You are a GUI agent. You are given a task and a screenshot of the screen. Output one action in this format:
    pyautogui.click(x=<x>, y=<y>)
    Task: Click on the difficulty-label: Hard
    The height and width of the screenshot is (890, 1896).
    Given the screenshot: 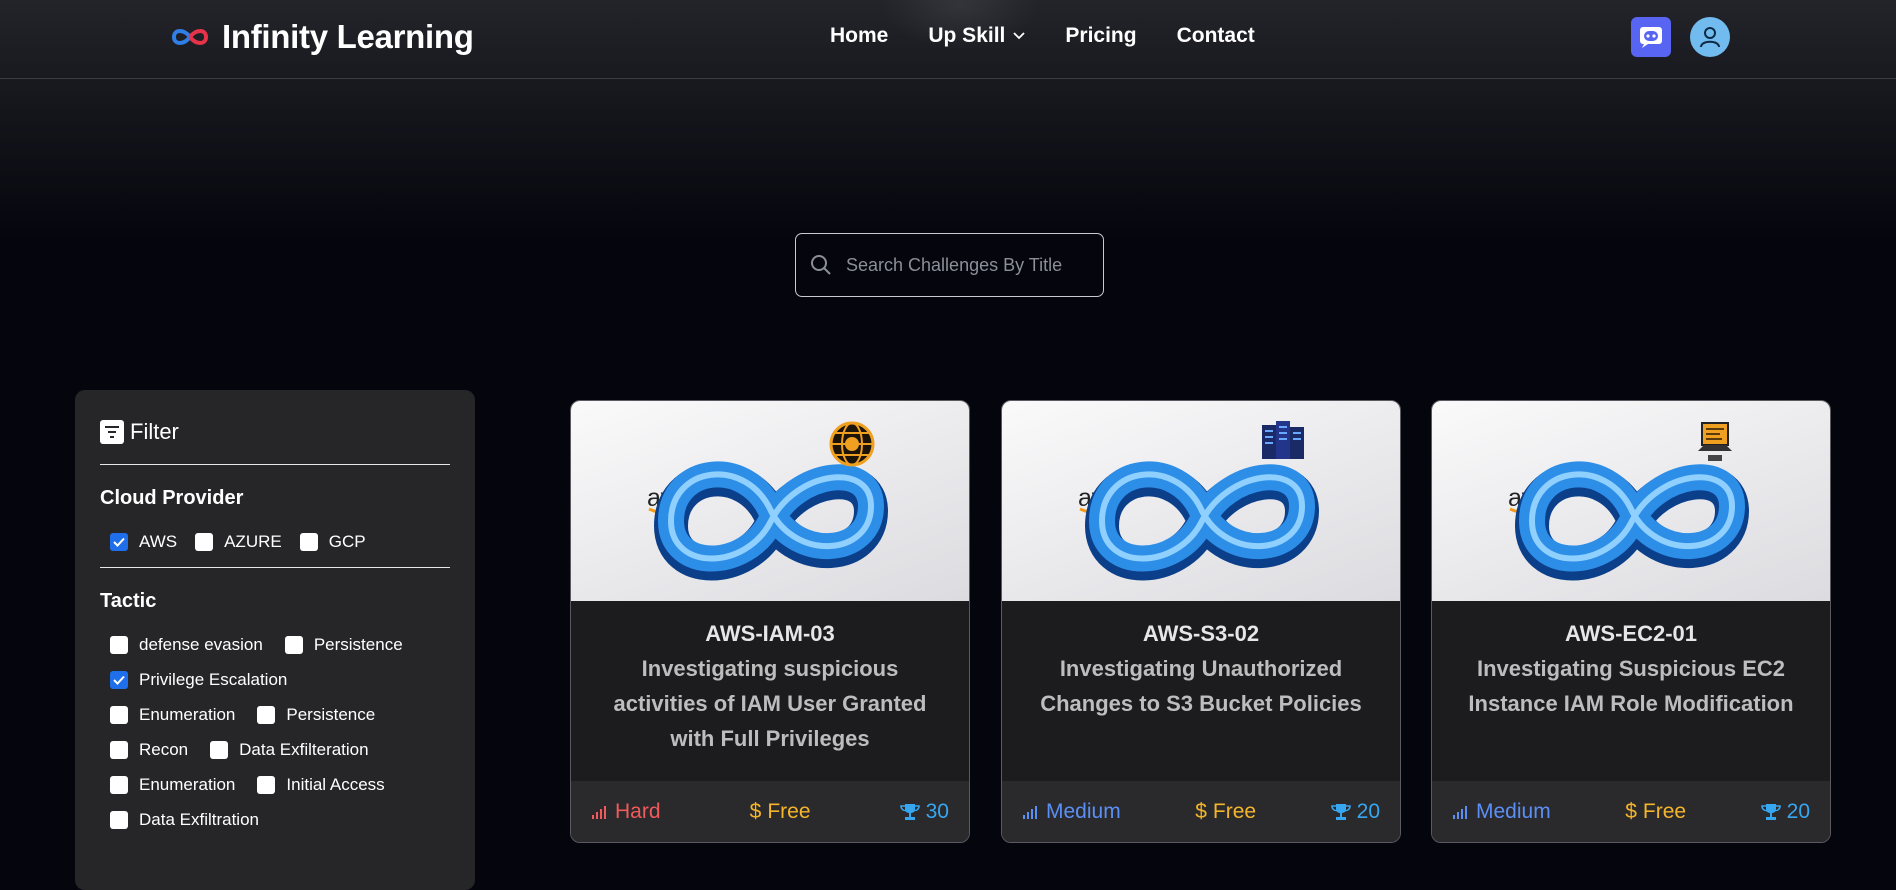 What is the action you would take?
    pyautogui.click(x=638, y=811)
    